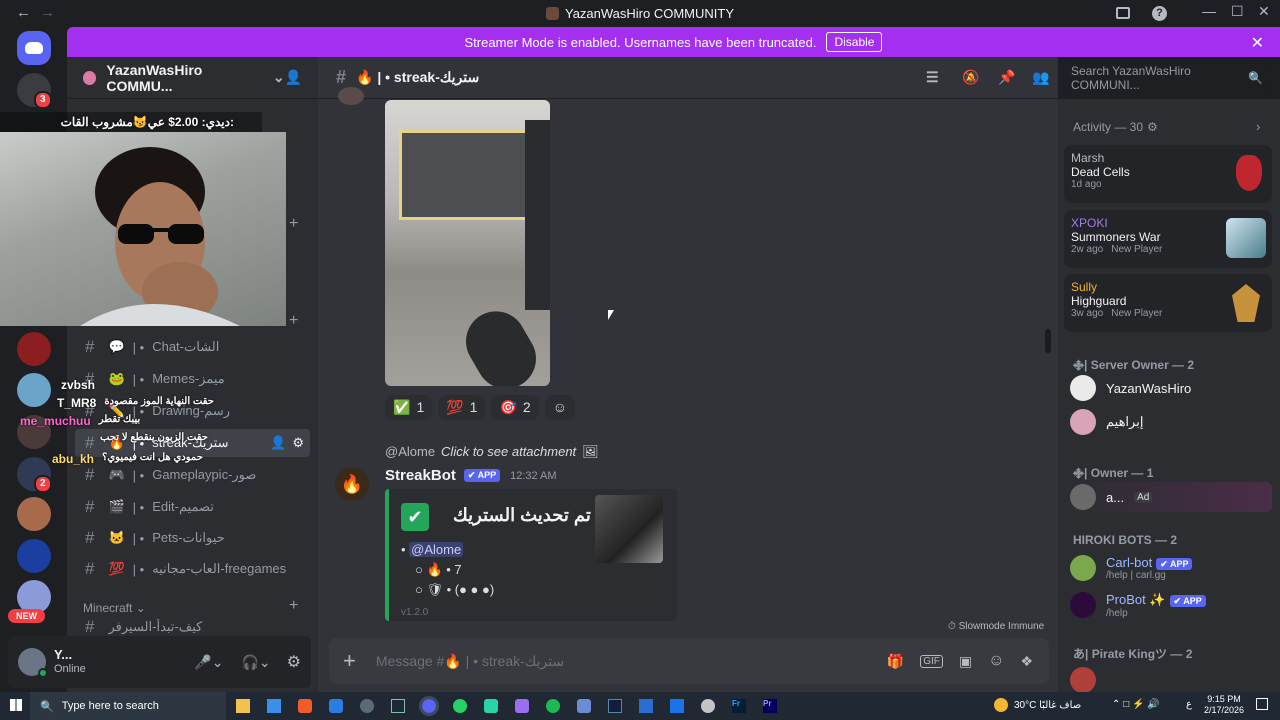 This screenshot has width=1280, height=720. Describe the element at coordinates (1130, 388) in the screenshot. I see `member-item: YazanWasHiro` at that location.